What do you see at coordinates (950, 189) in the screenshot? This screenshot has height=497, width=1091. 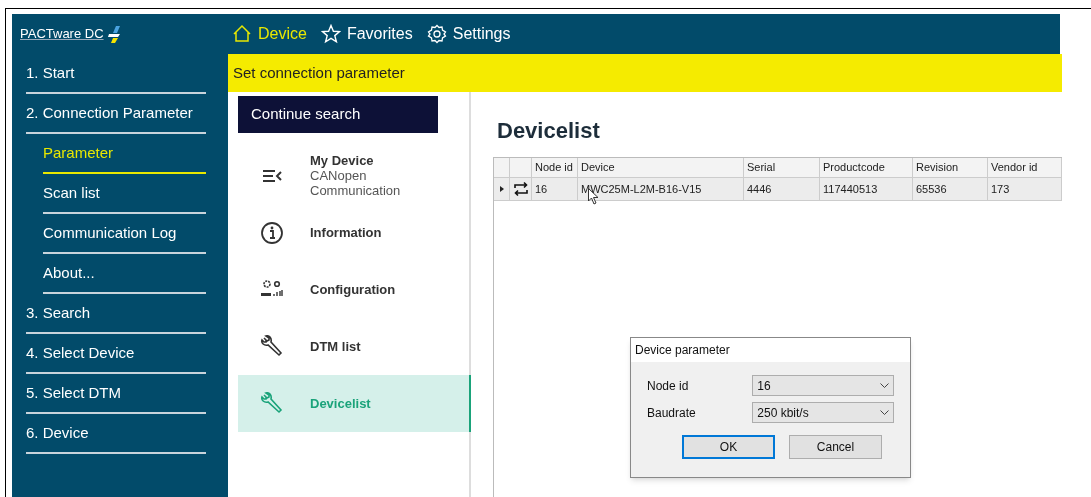 I see `table-cell: 65536` at bounding box center [950, 189].